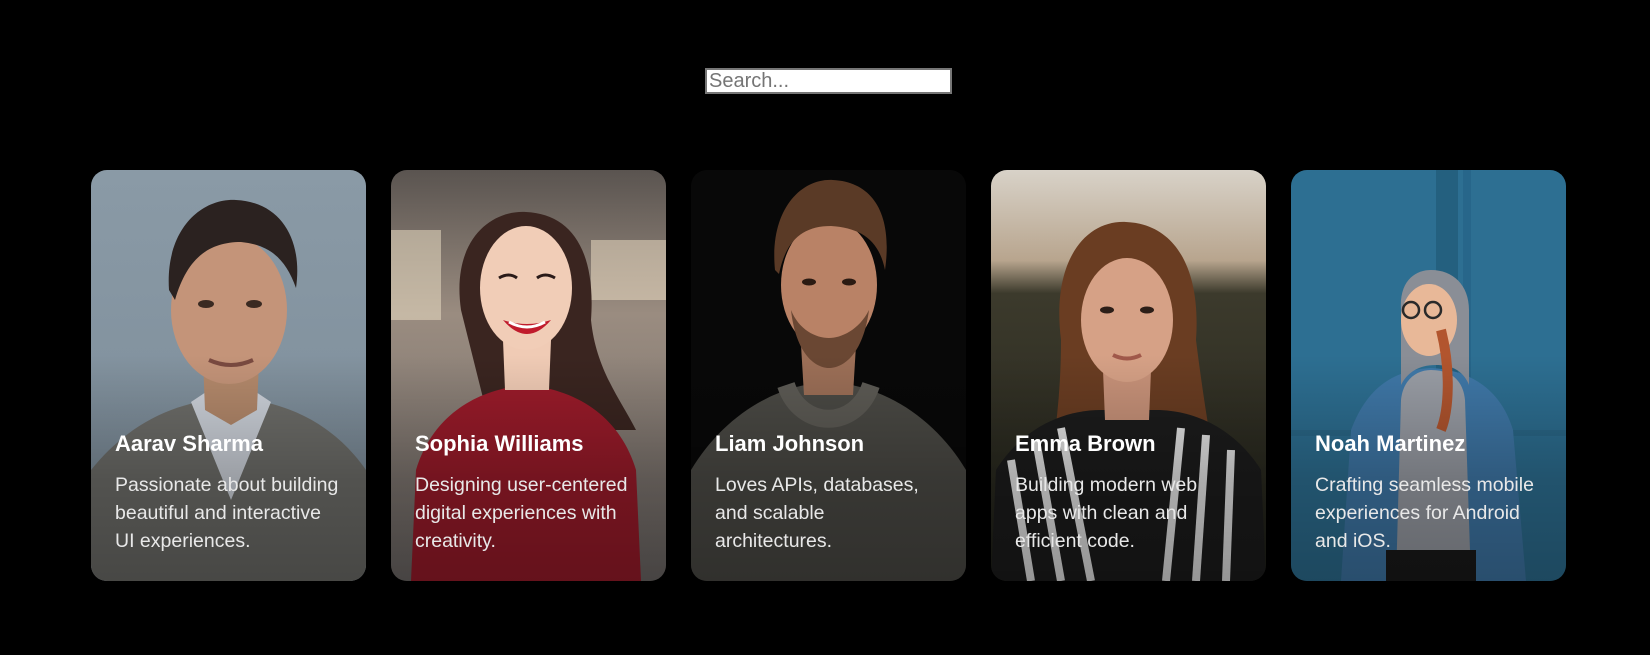 The width and height of the screenshot is (1650, 655). I want to click on profile-name: Aarav Sharma, so click(189, 443).